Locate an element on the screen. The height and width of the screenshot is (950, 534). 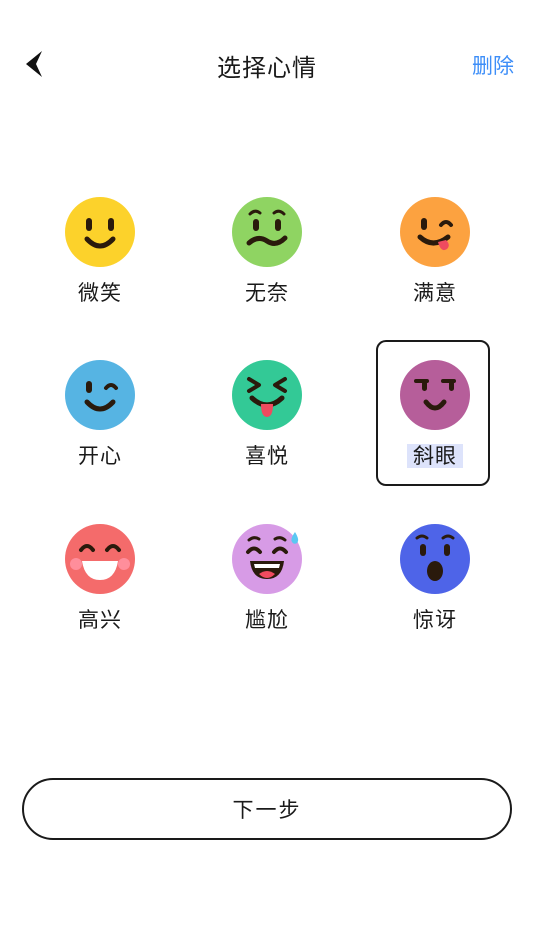
happy-wink-face-icon is located at coordinates (100, 395).